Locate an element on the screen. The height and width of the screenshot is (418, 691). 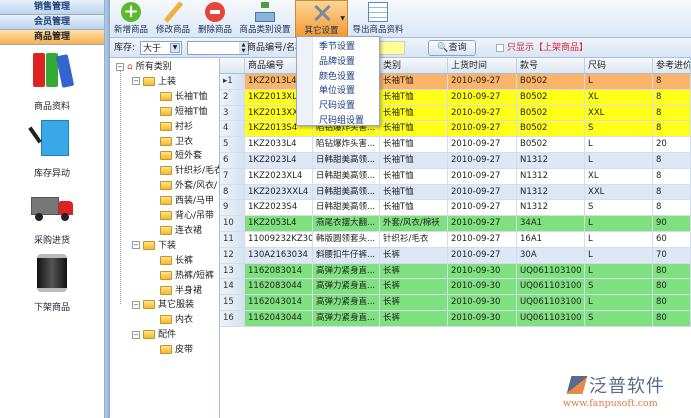
tree-node-group: − 其它服装 is located at coordinates (163, 305).